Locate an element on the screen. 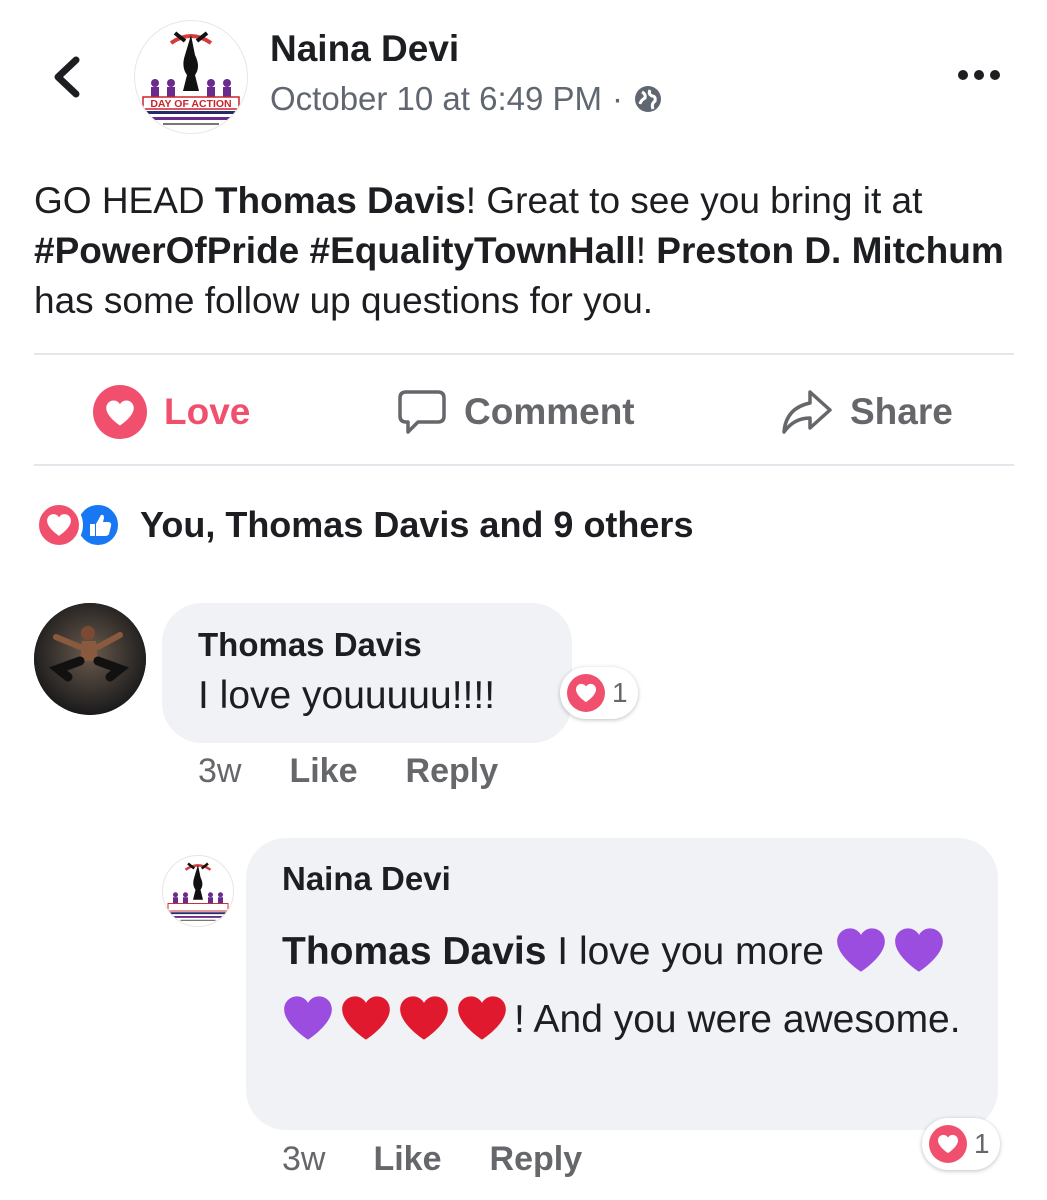  share-icon is located at coordinates (807, 412).